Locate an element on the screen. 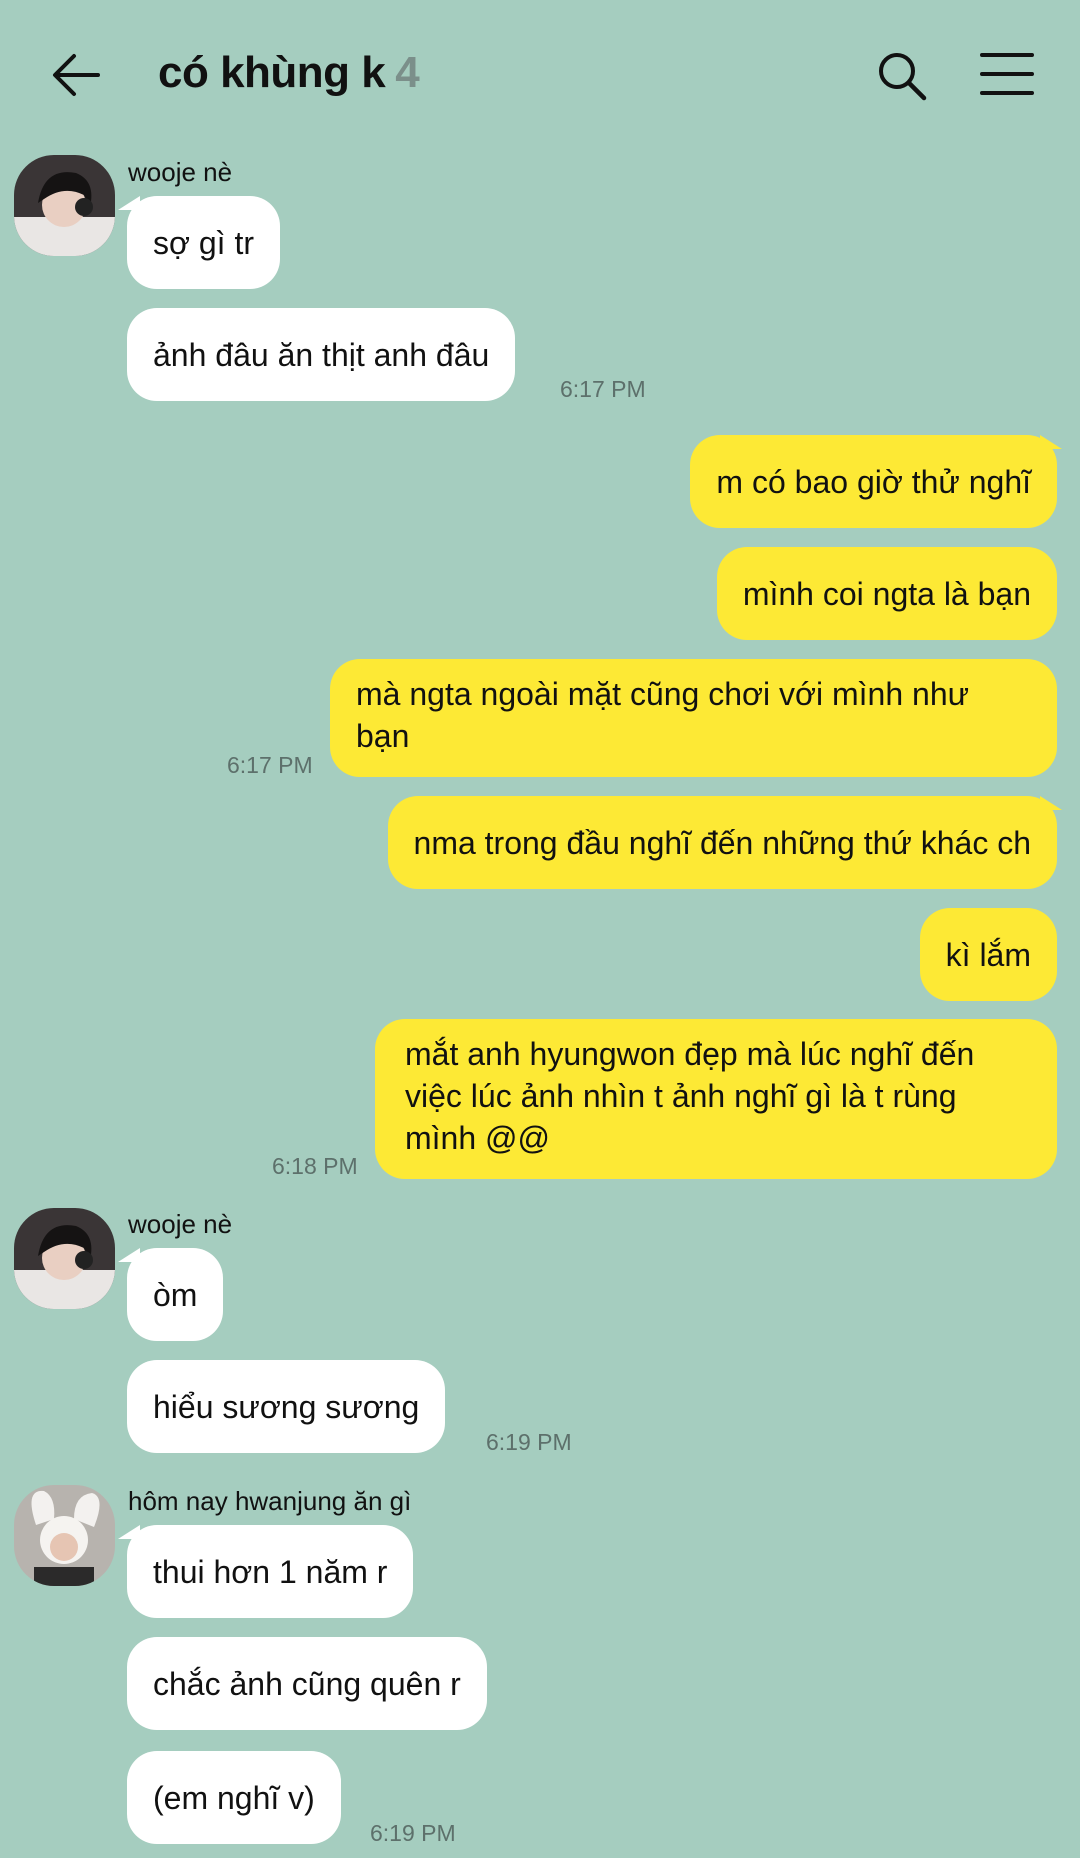 Image resolution: width=1080 pixels, height=1858 pixels. sender-name: hôm nay hwanjung ăn gì is located at coordinates (270, 1501).